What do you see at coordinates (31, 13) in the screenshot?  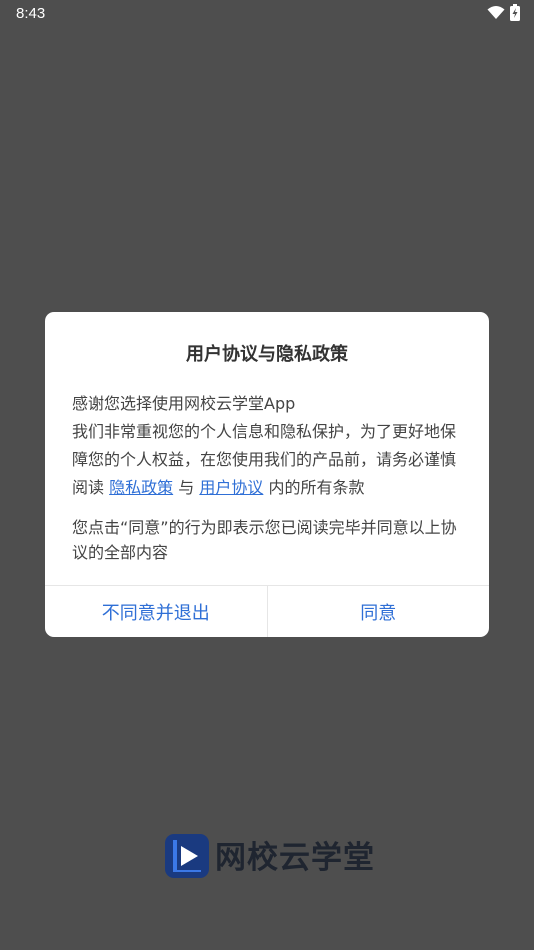 I see `status-time: 8:43` at bounding box center [31, 13].